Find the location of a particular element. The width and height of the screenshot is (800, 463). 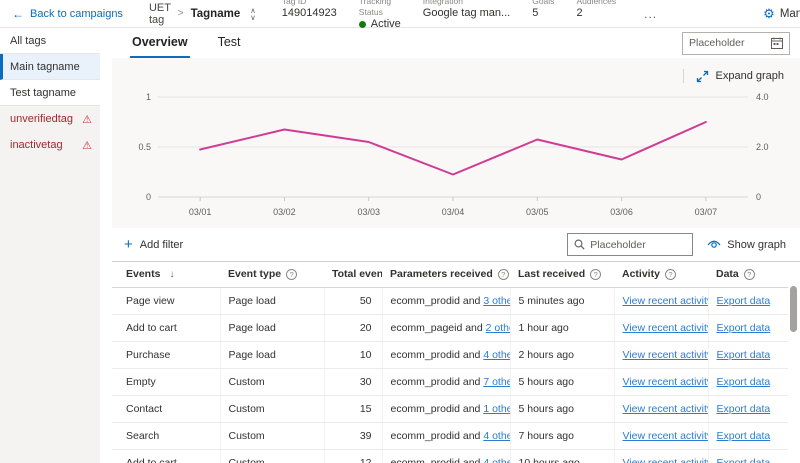

tag-switcher-stepper: ∧ ∨ is located at coordinates (253, 13).